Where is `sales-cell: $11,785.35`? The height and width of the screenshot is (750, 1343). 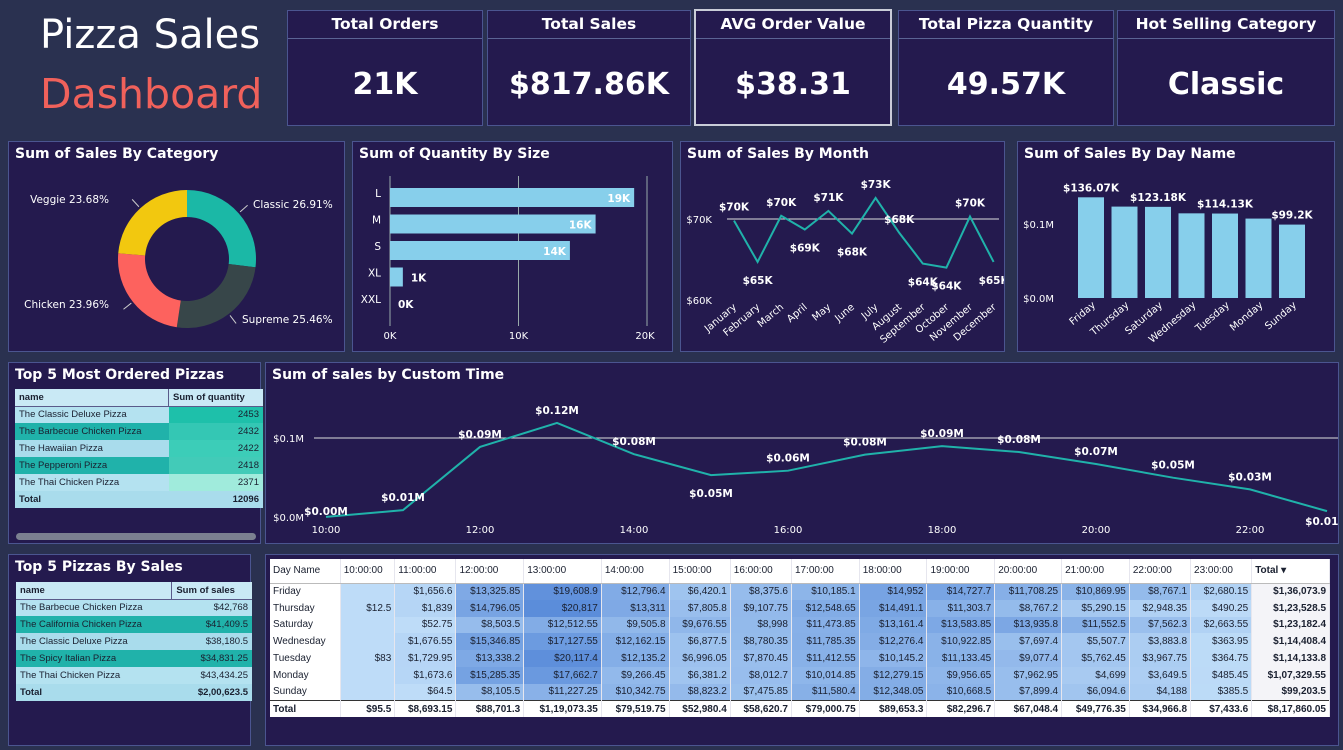
sales-cell: $11,785.35 is located at coordinates (825, 642).